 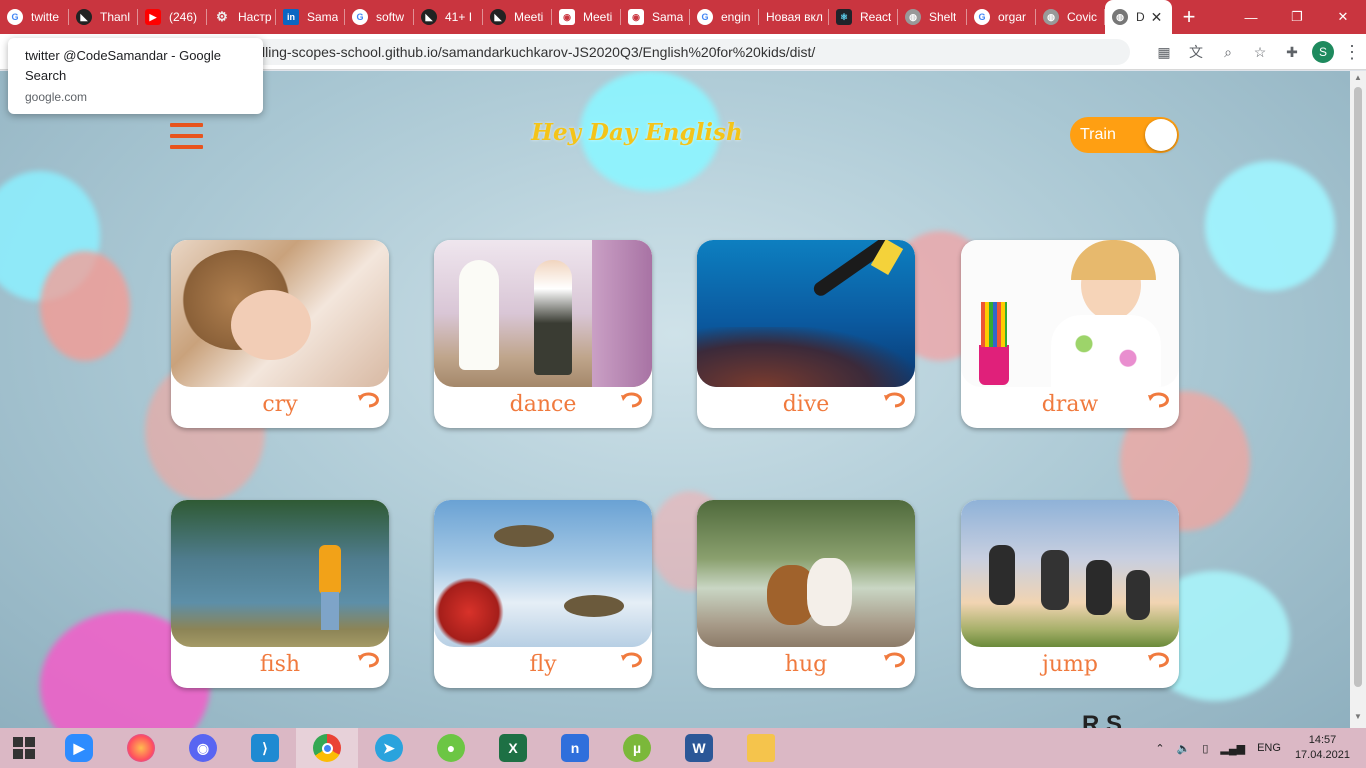 I want to click on chrome-app, so click(x=327, y=748).